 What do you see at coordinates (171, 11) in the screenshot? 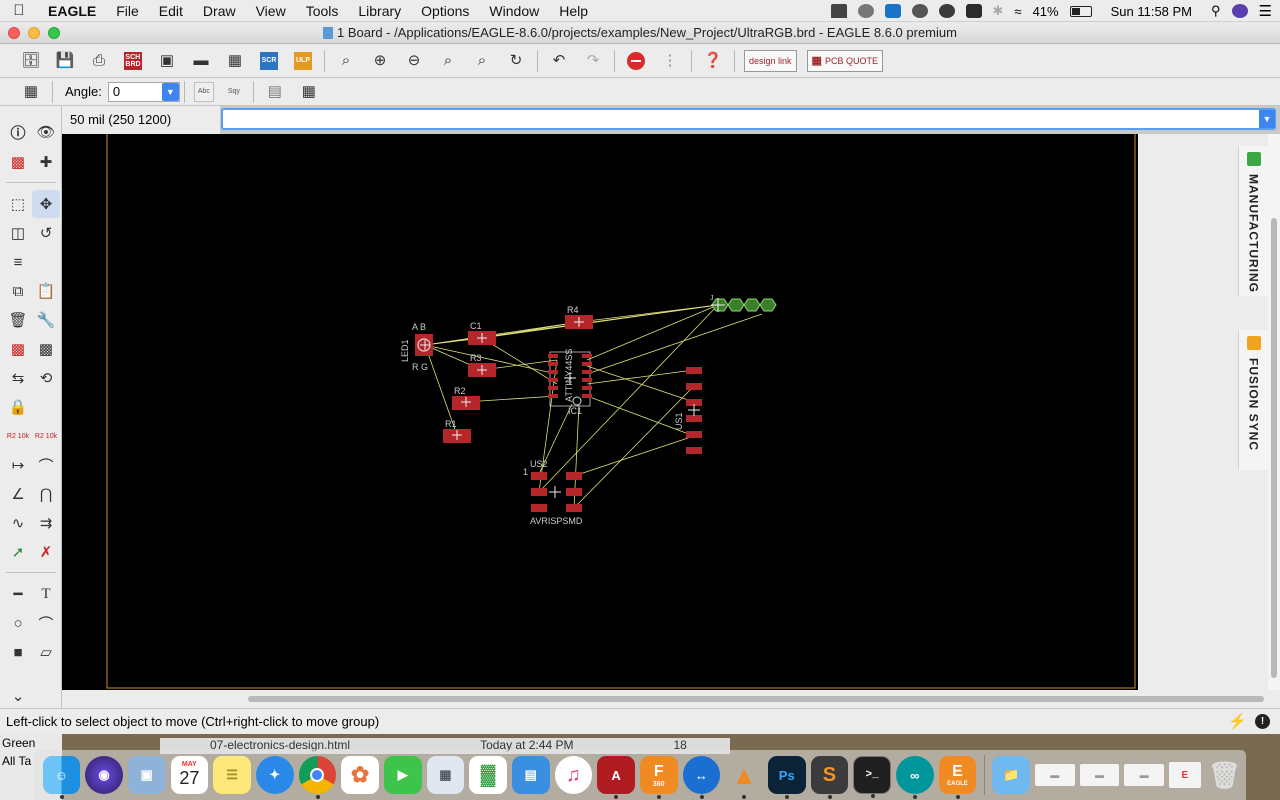
I see `menu-edit: Edit` at bounding box center [171, 11].